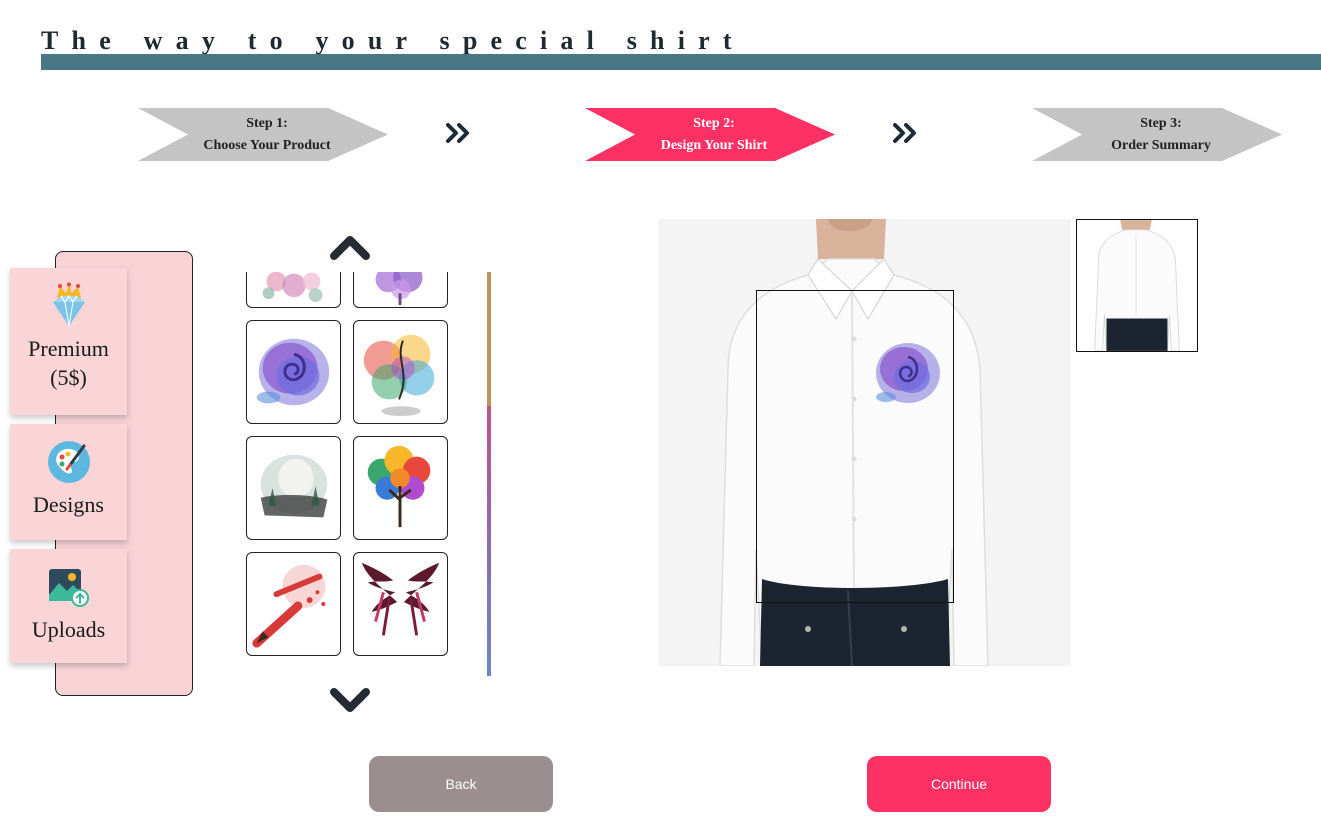 The width and height of the screenshot is (1321, 821). Describe the element at coordinates (263, 134) in the screenshot. I see `step-choose-product: Step 1: Choose Your Product` at that location.